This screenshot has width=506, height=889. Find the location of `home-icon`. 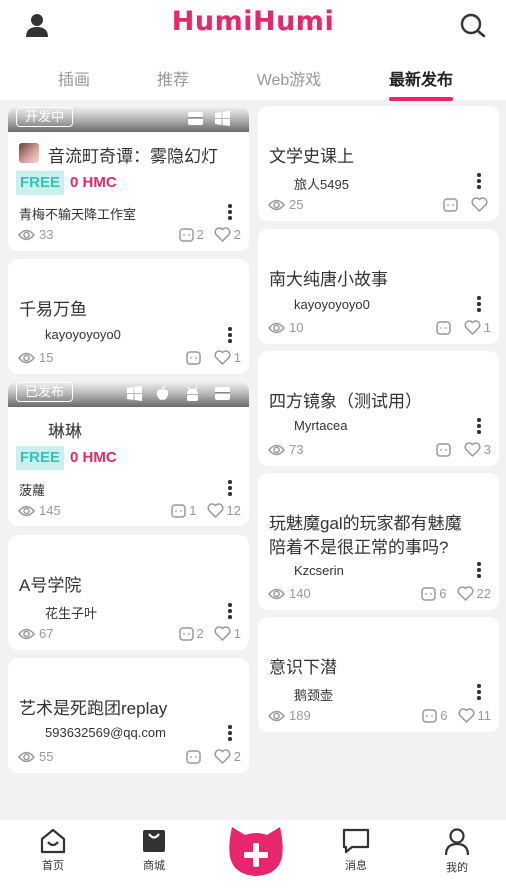

home-icon is located at coordinates (53, 841).